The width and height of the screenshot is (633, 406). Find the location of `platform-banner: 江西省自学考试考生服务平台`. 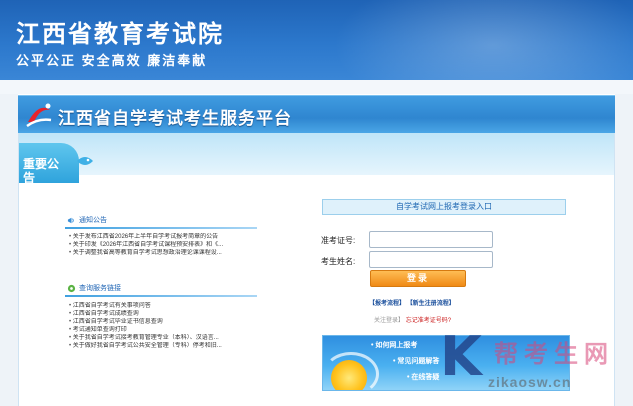

platform-banner: 江西省自学考试考生服务平台 is located at coordinates (316, 114).